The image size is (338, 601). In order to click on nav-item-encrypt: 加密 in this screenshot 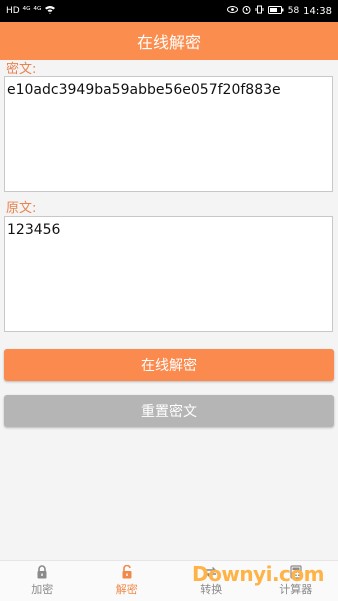, I will do `click(42, 581)`.